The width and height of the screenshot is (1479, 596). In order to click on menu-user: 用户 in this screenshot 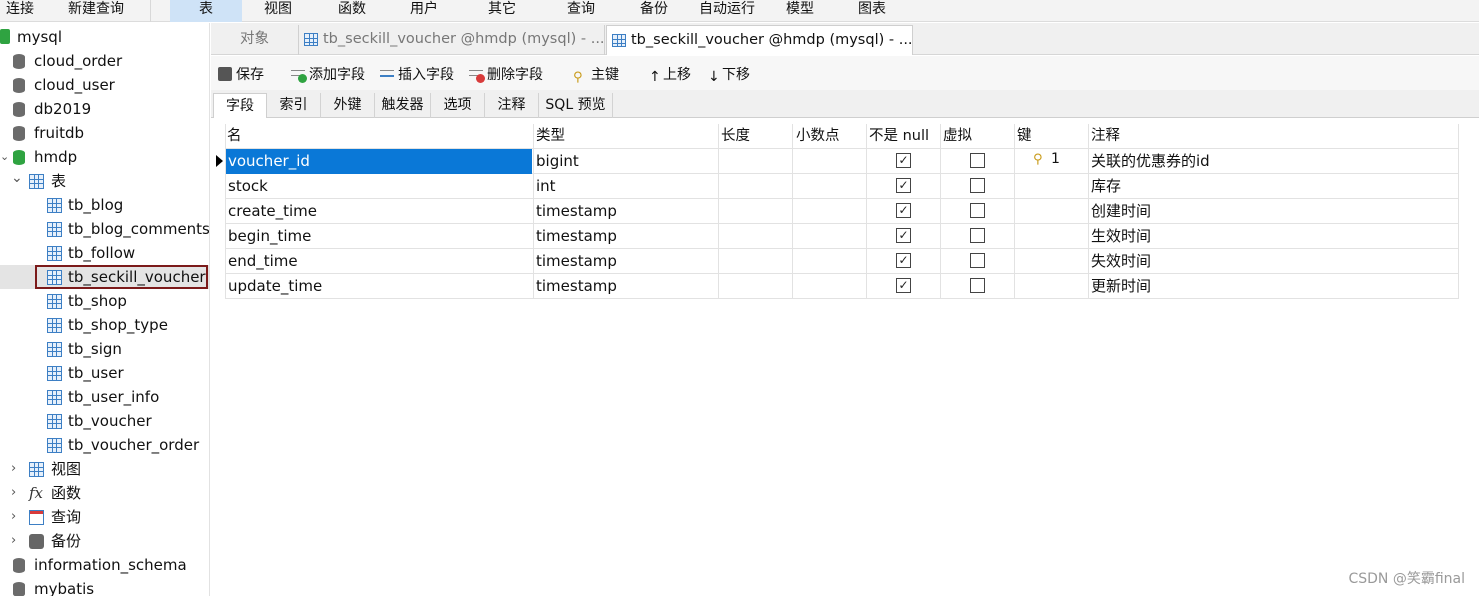, I will do `click(424, 11)`.